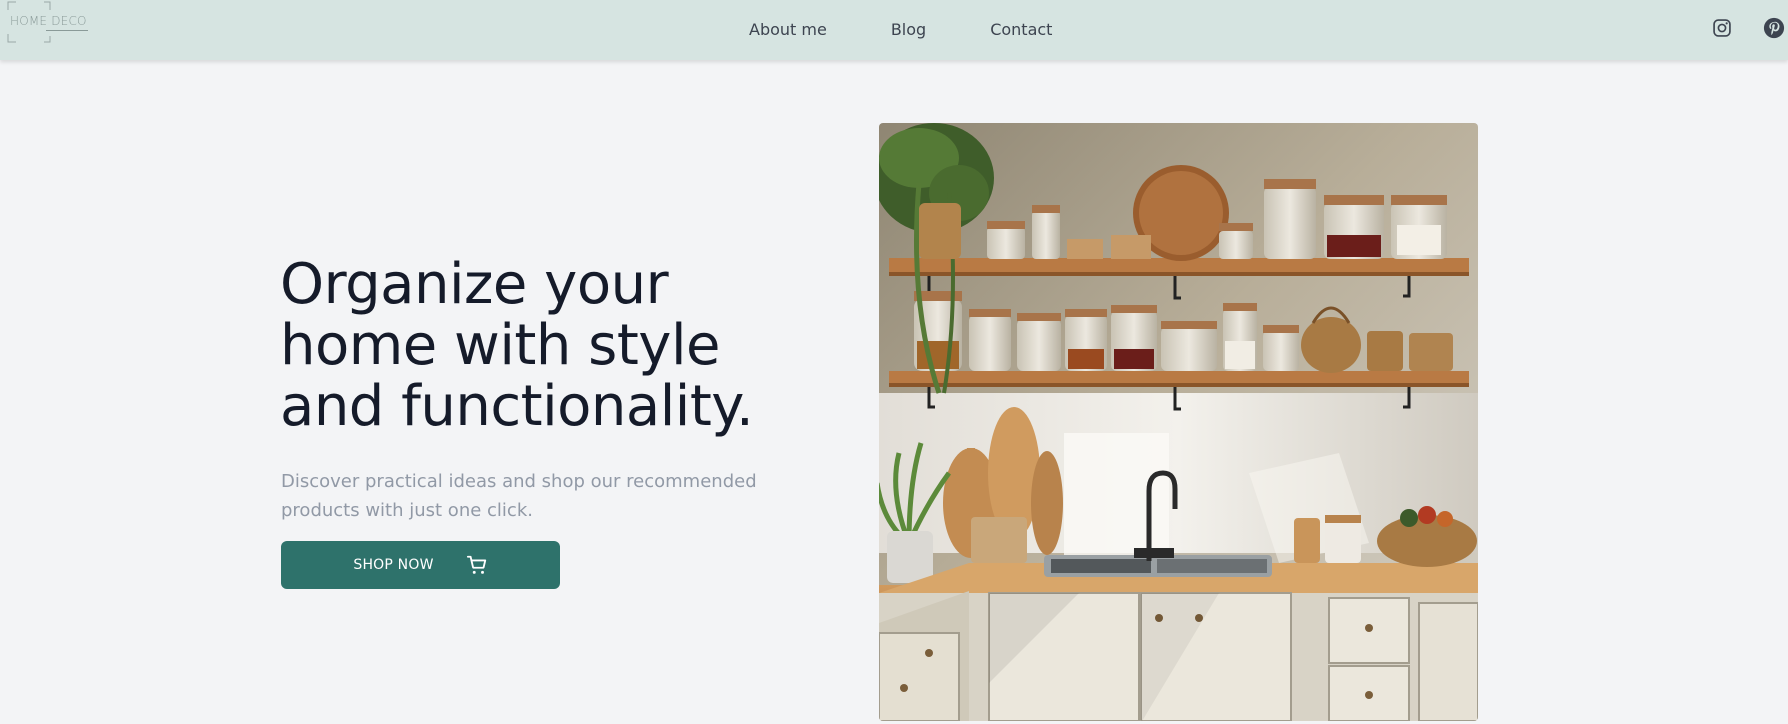 The height and width of the screenshot is (724, 1788). I want to click on nav-contact: Contact, so click(1021, 30).